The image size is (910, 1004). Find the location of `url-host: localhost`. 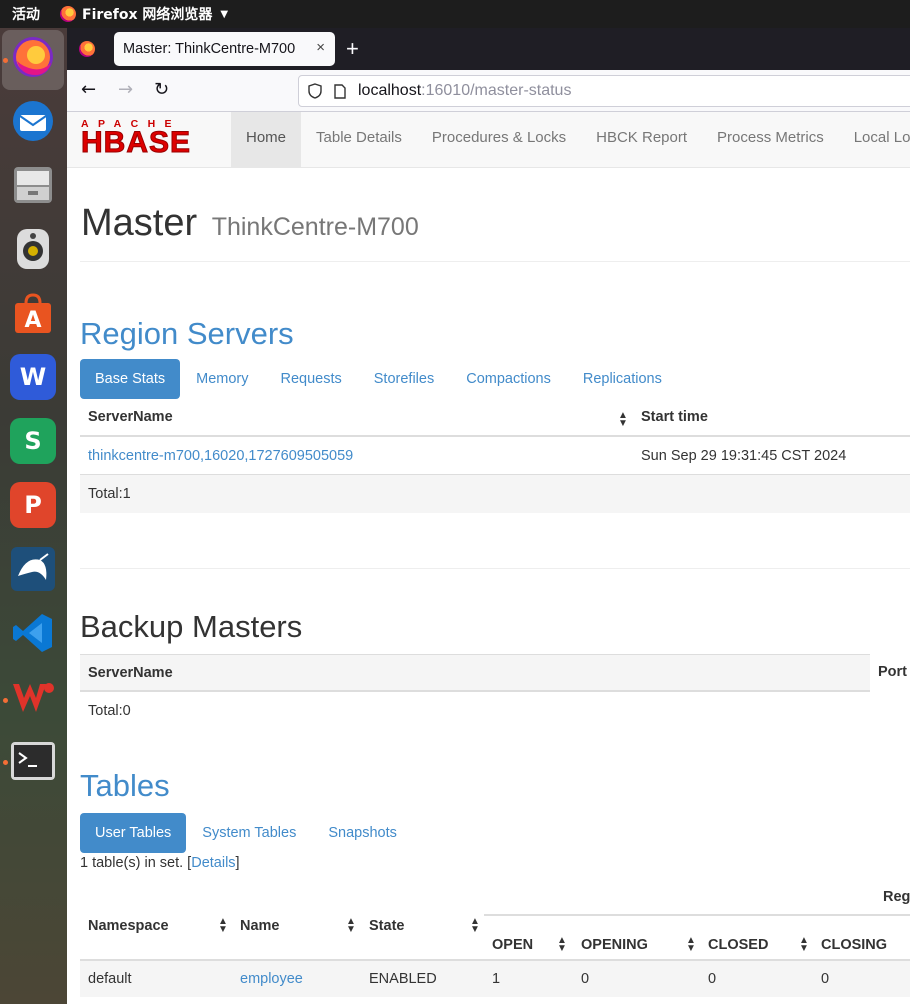

url-host: localhost is located at coordinates (390, 90).